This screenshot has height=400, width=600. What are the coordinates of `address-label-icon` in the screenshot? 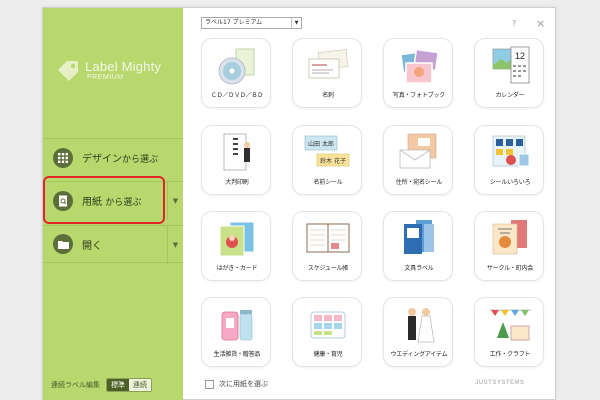 It's located at (418, 151).